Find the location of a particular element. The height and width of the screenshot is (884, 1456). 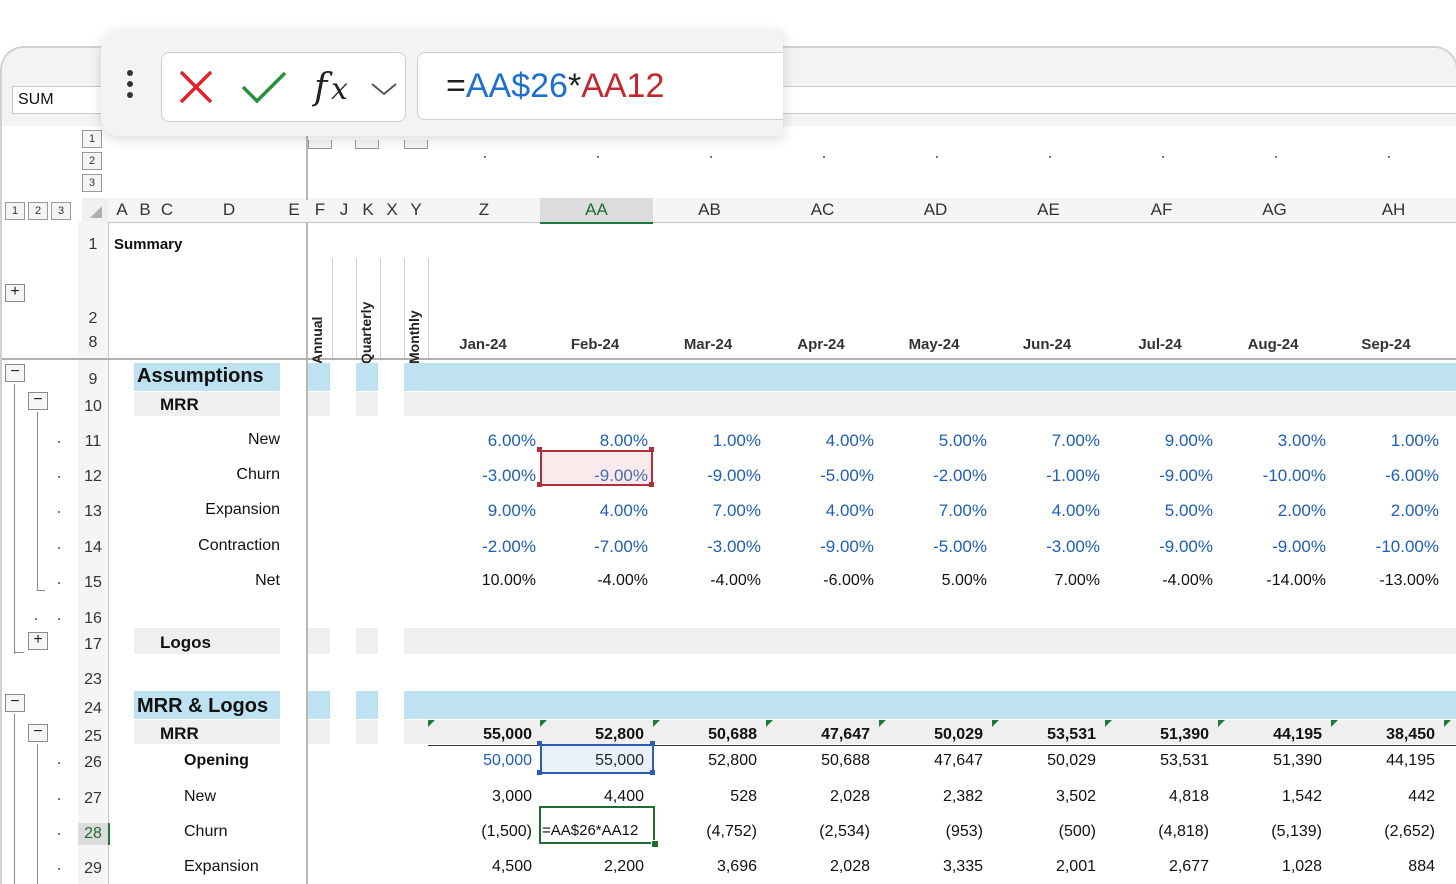

row-header-27: 27 is located at coordinates (93, 799).